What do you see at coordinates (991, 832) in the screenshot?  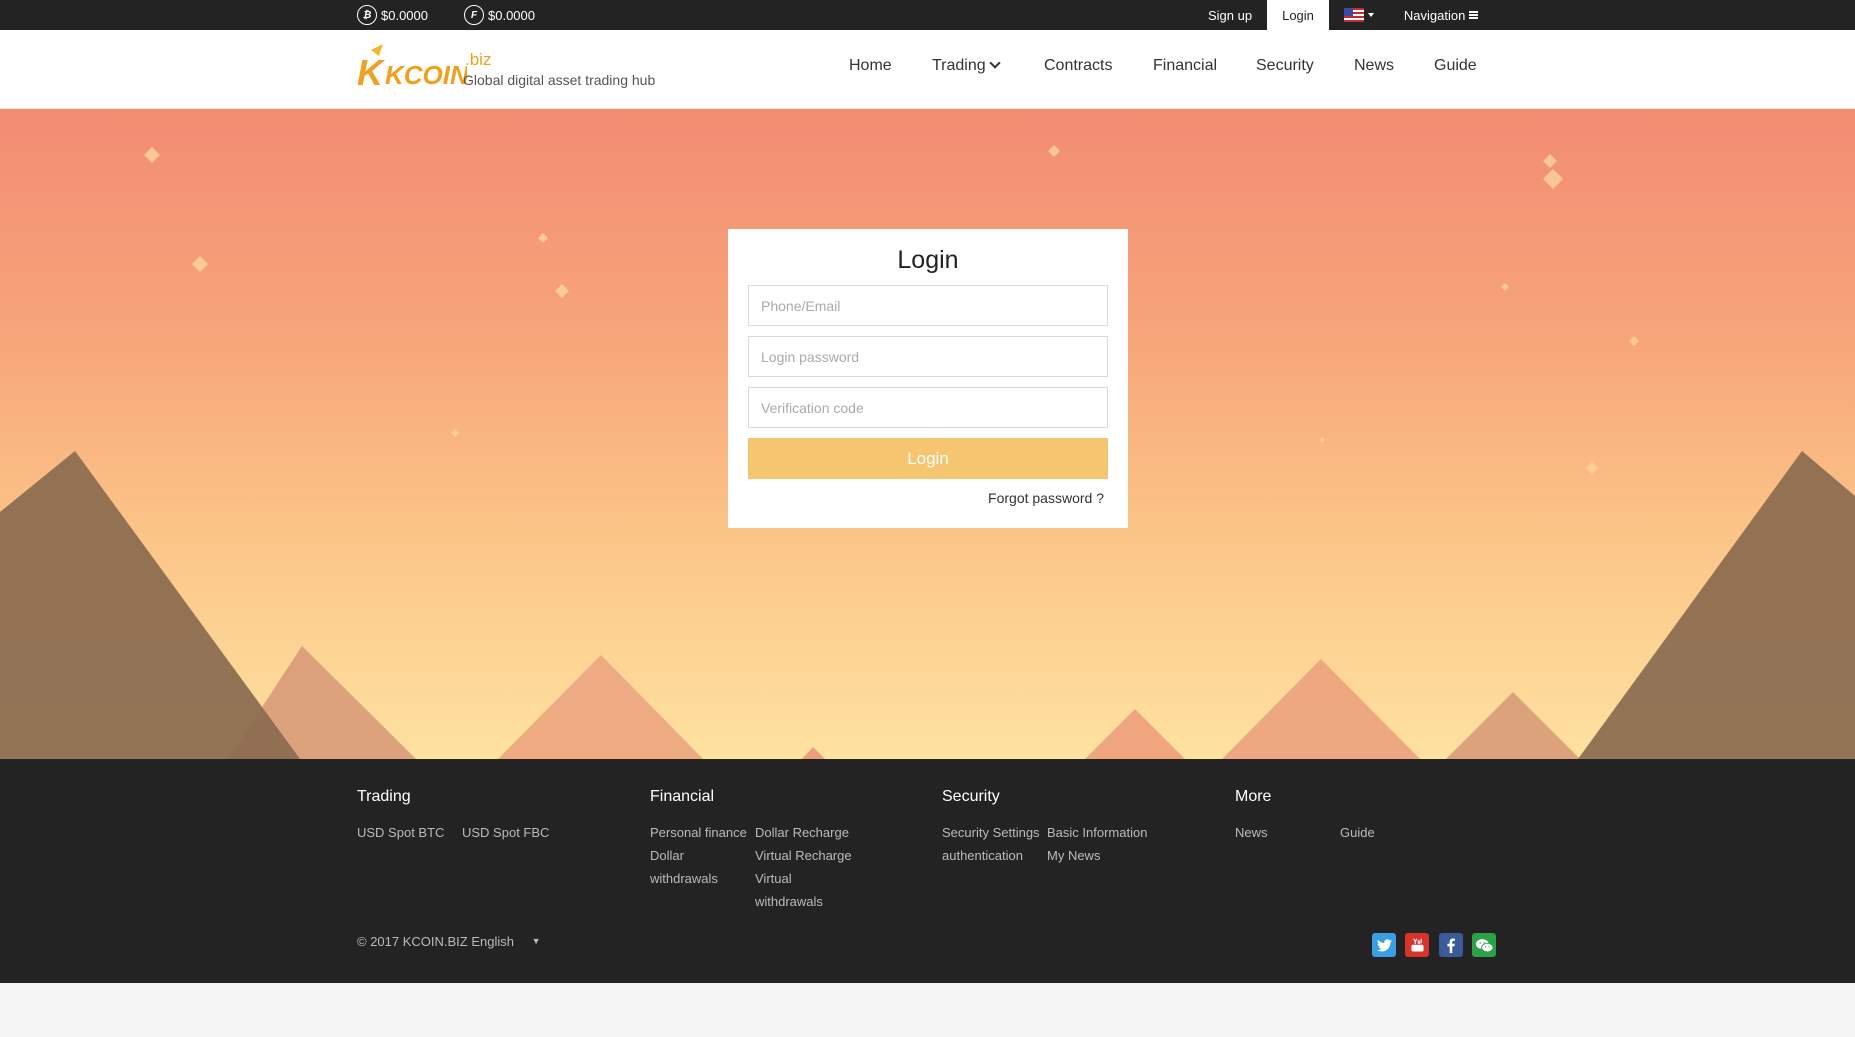 I see `footer-link-security-settings: Security Settings` at bounding box center [991, 832].